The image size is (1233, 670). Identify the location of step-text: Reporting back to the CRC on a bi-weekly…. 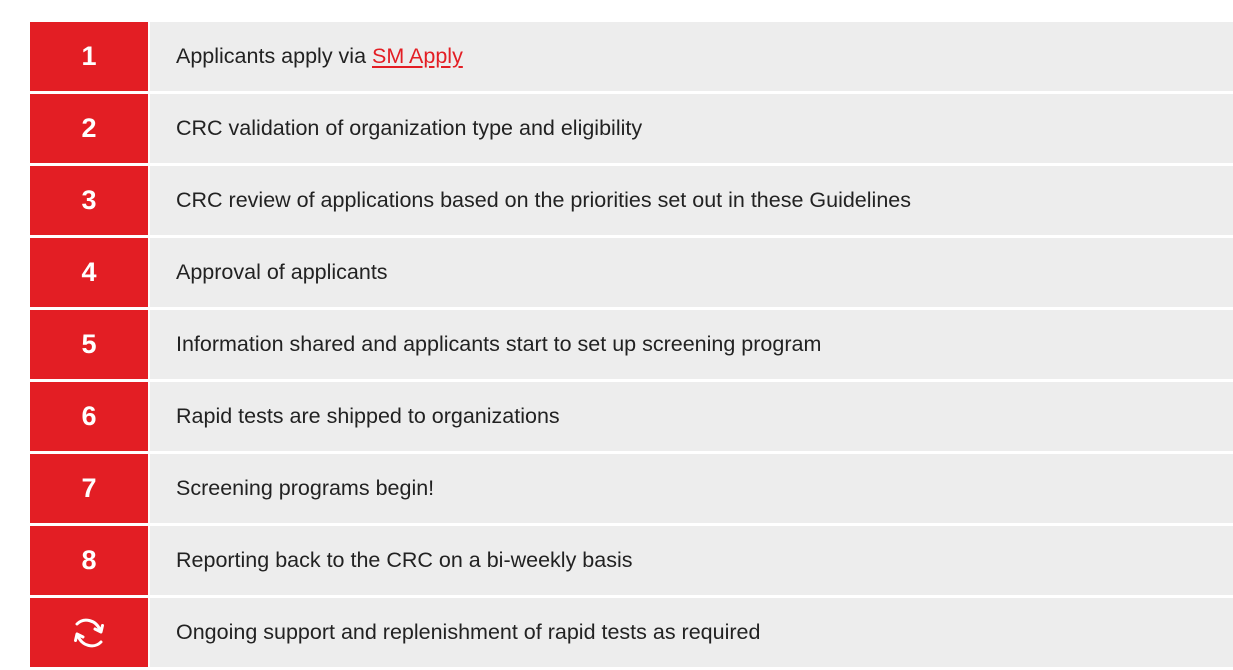
(404, 560).